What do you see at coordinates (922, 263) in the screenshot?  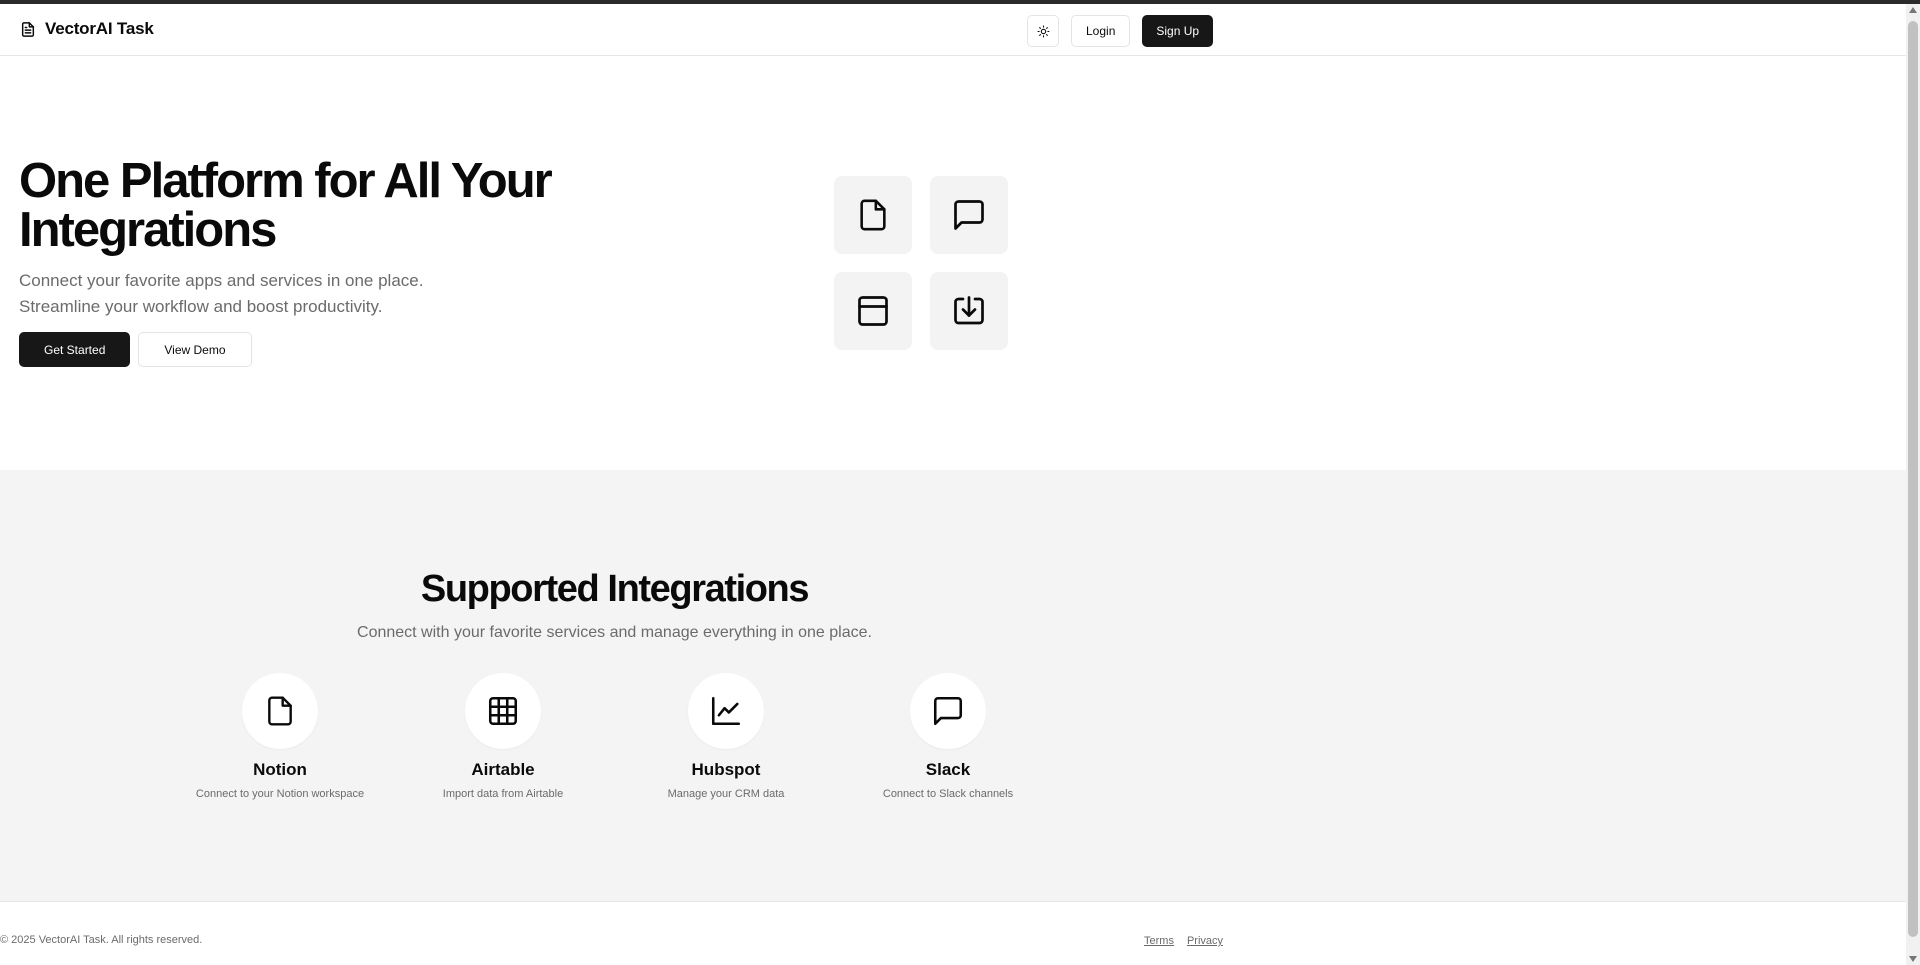 I see `hero-icon-grid` at bounding box center [922, 263].